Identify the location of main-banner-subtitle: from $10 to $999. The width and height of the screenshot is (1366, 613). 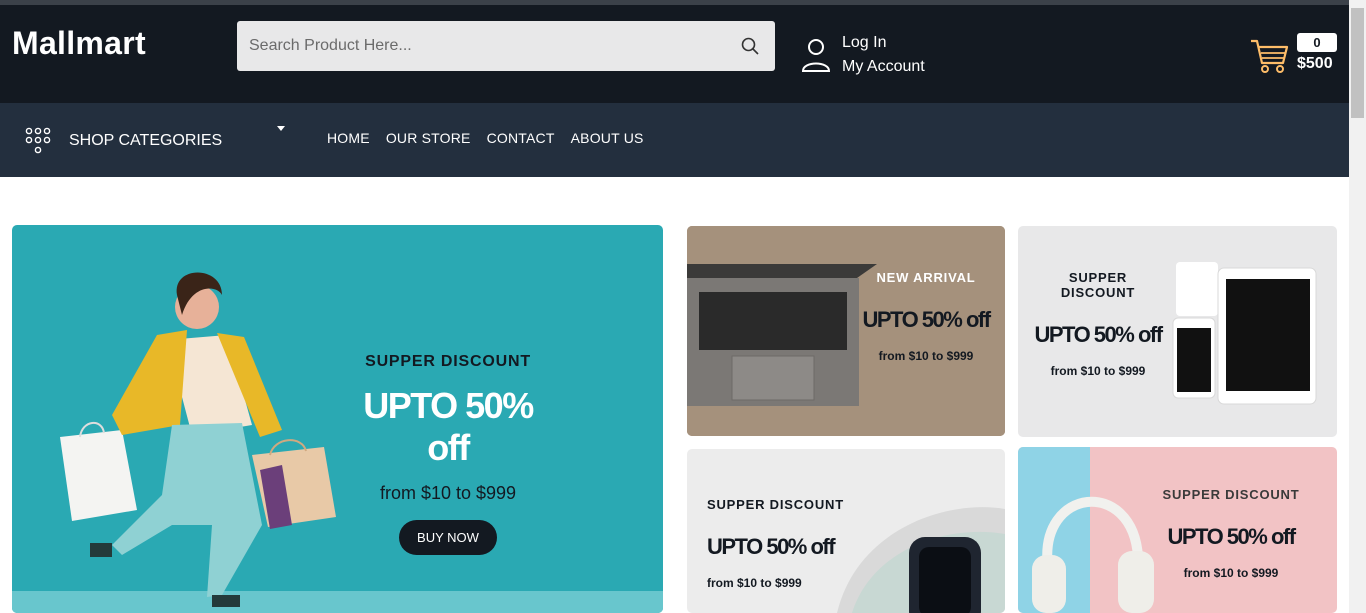
(448, 493).